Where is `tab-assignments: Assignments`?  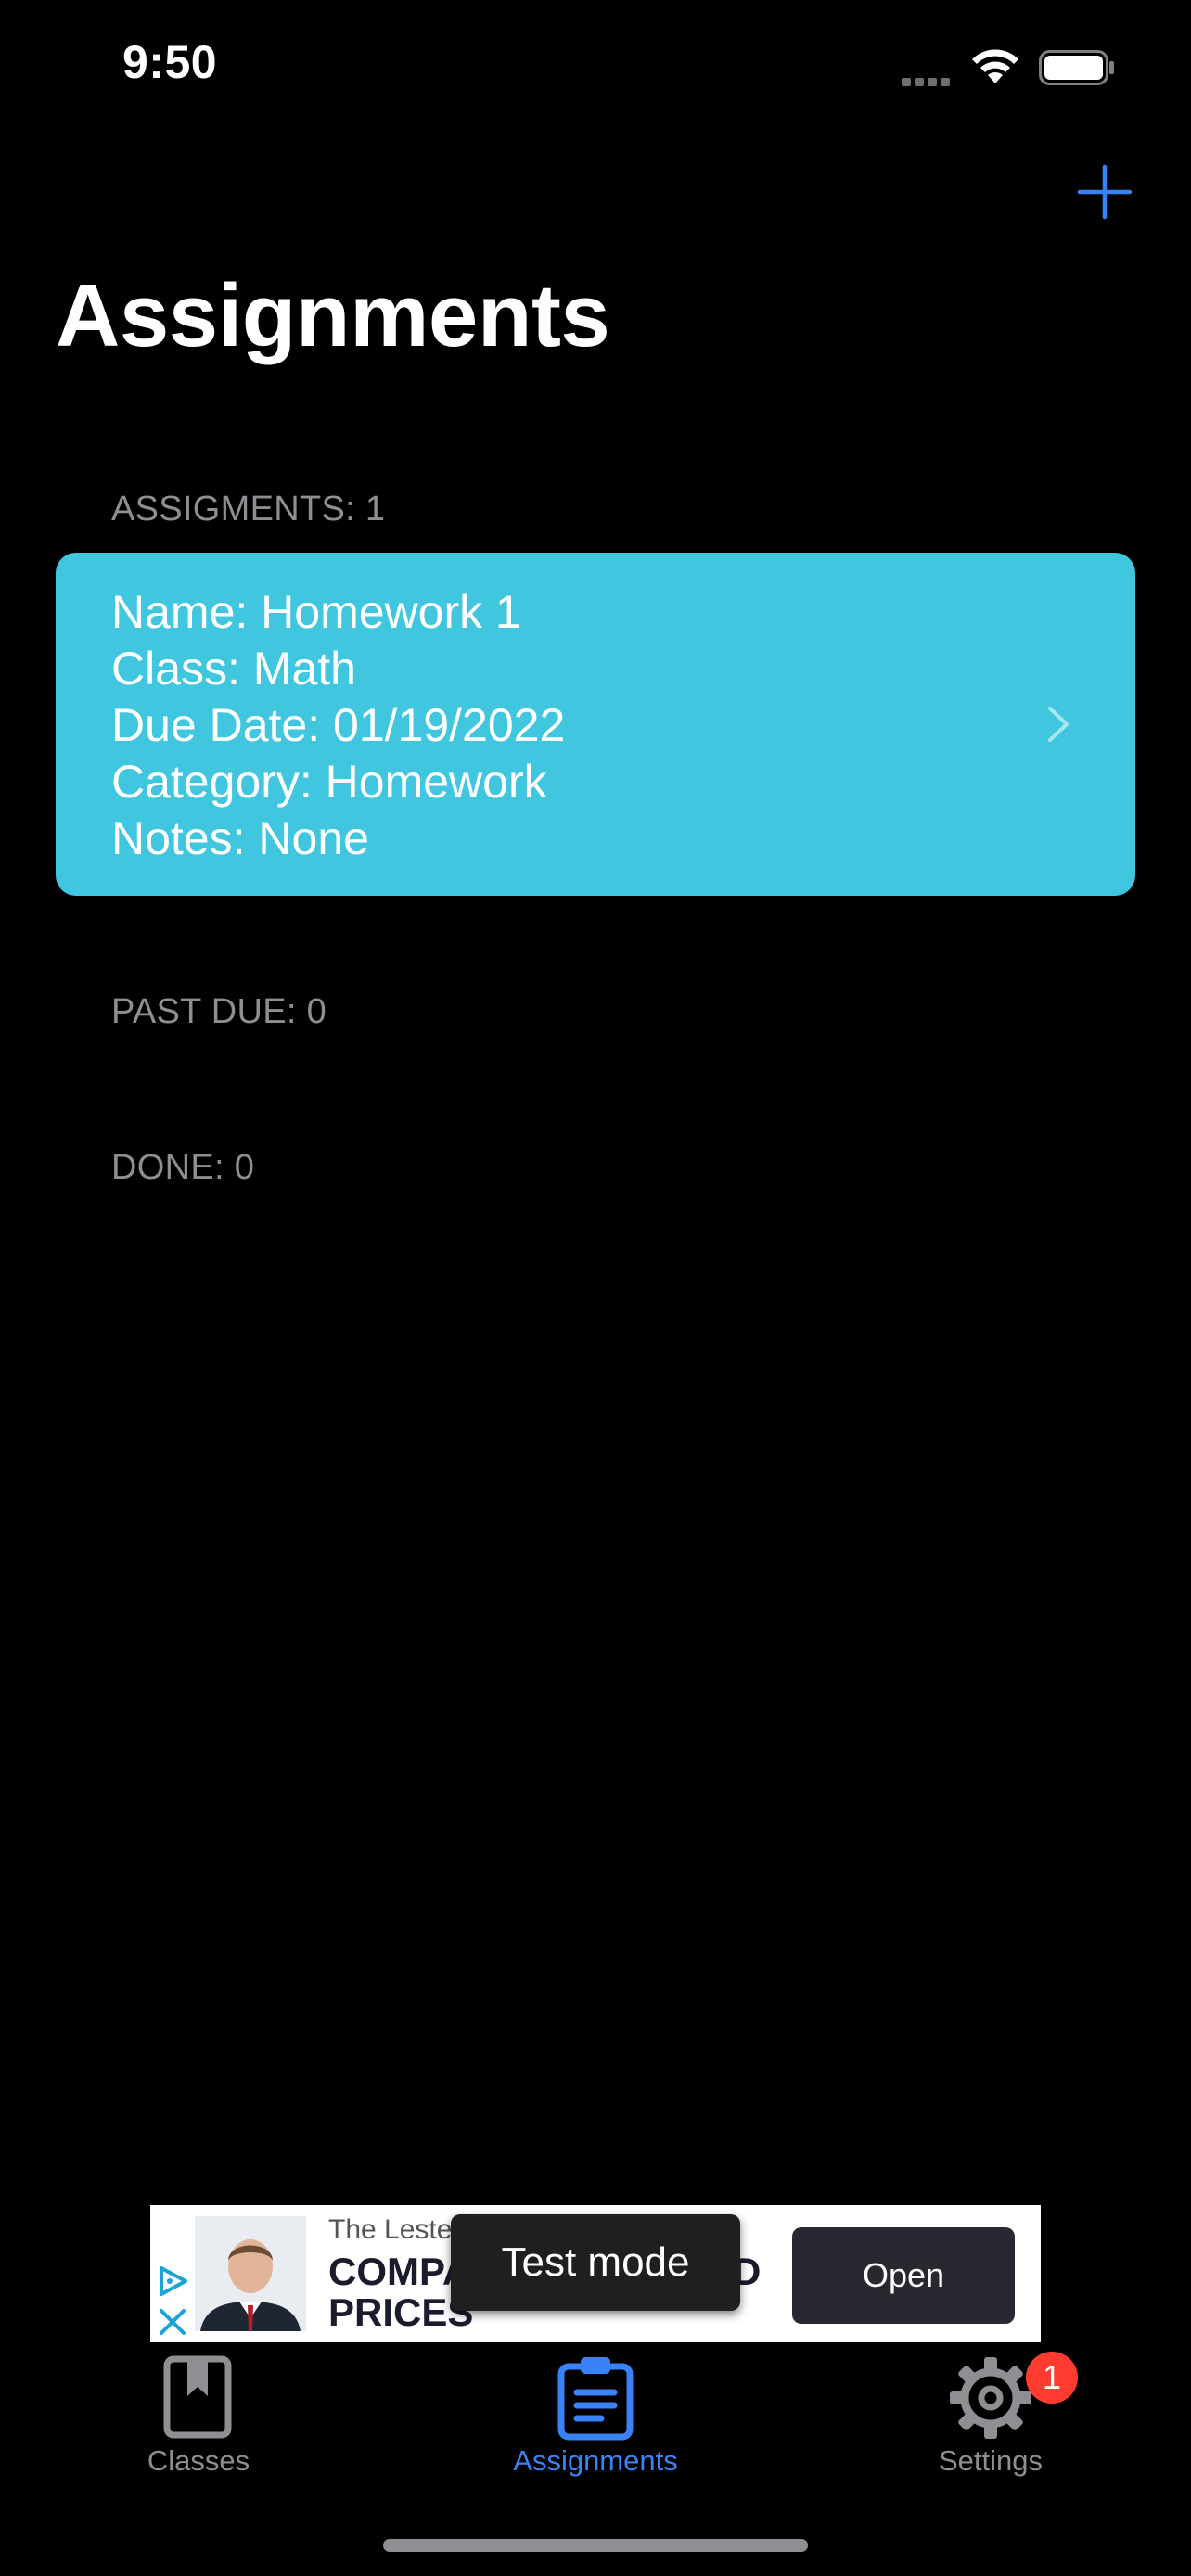
tab-assignments: Assignments is located at coordinates (595, 2414).